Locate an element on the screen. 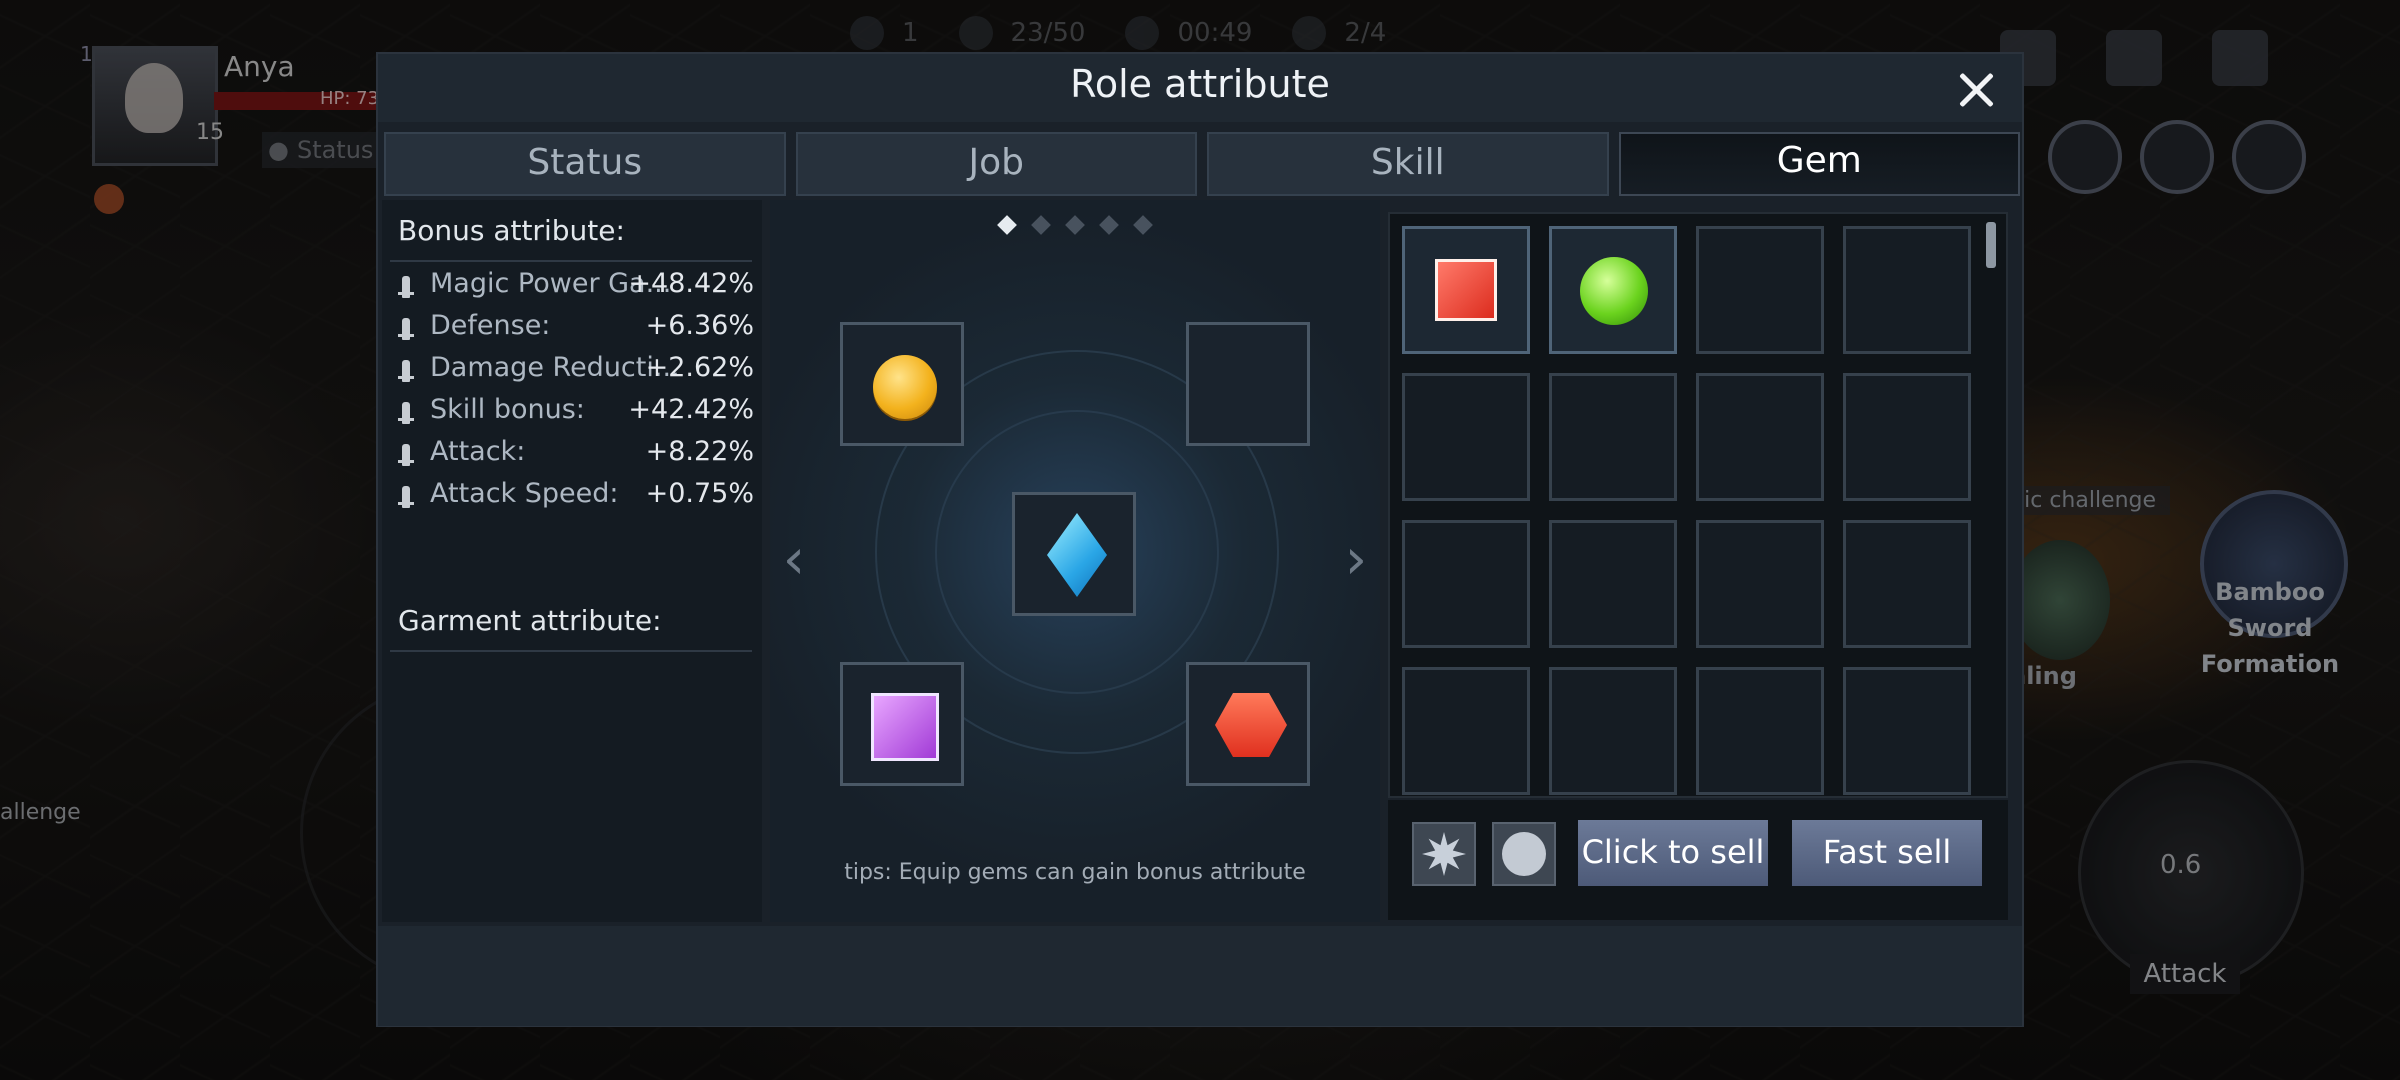 The image size is (2400, 1080). inventory-scrollbar is located at coordinates (1991, 245).